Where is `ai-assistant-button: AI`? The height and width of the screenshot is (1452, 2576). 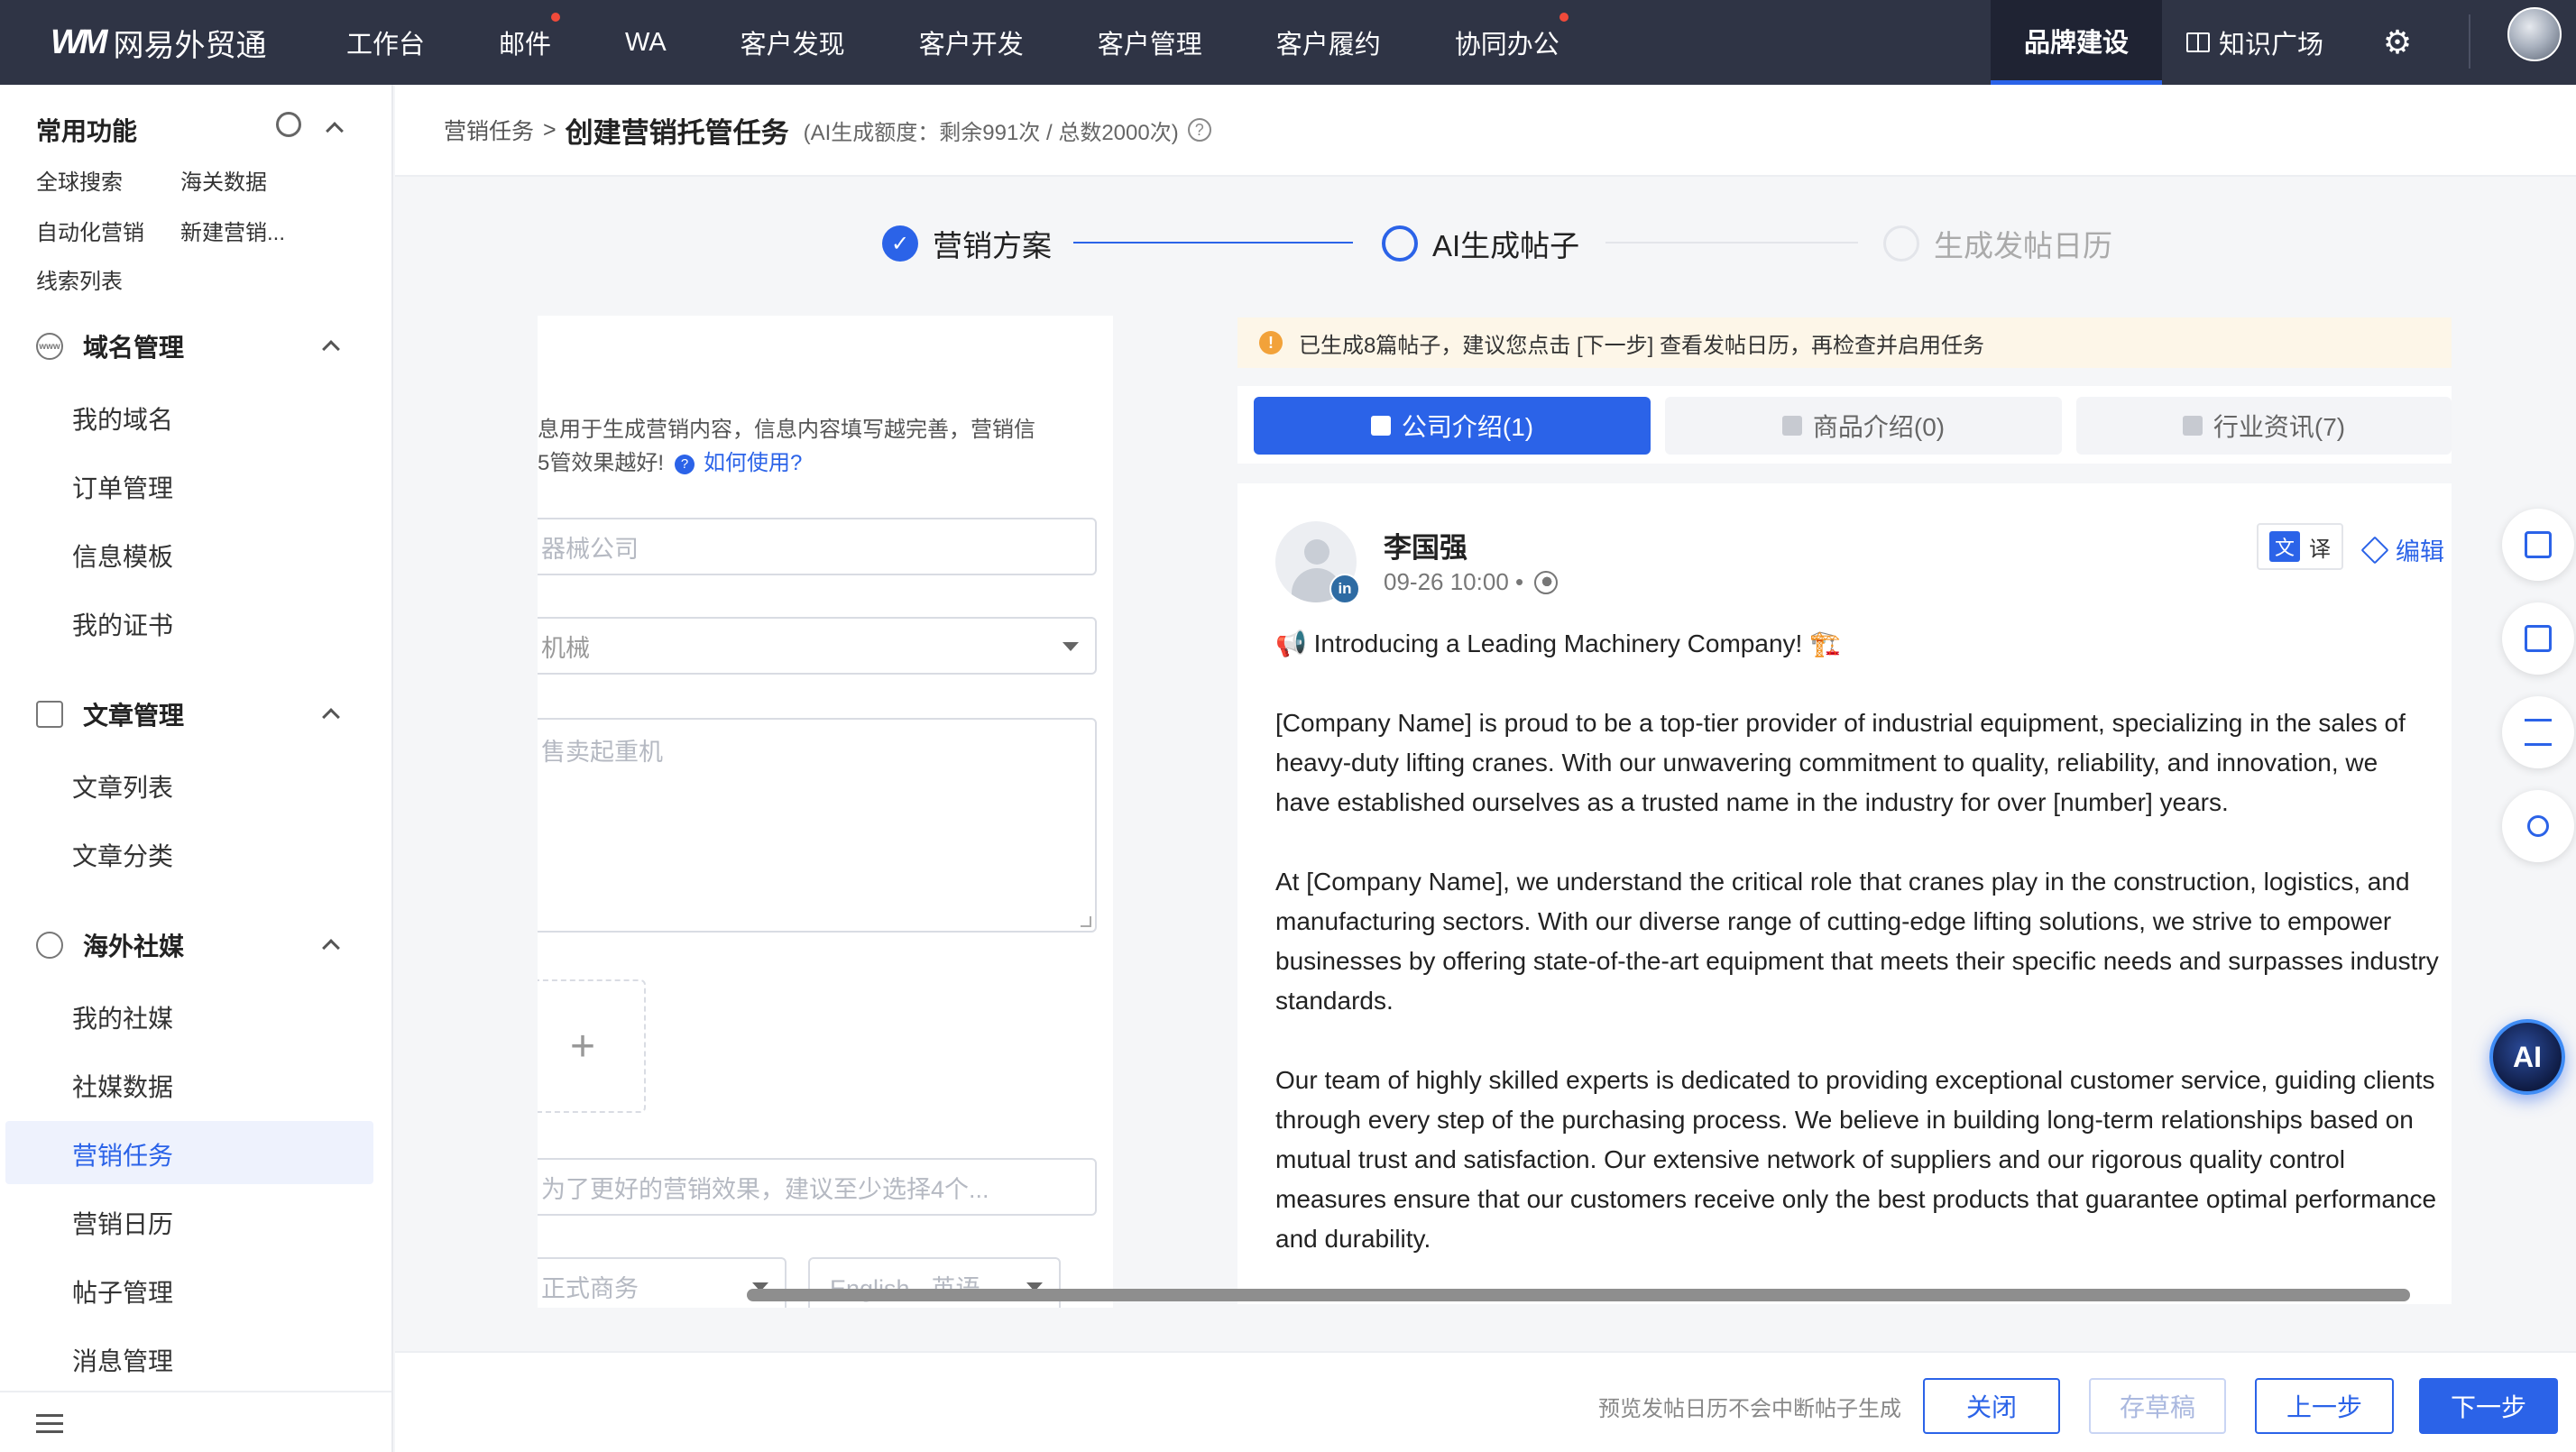 ai-assistant-button: AI is located at coordinates (2527, 1057).